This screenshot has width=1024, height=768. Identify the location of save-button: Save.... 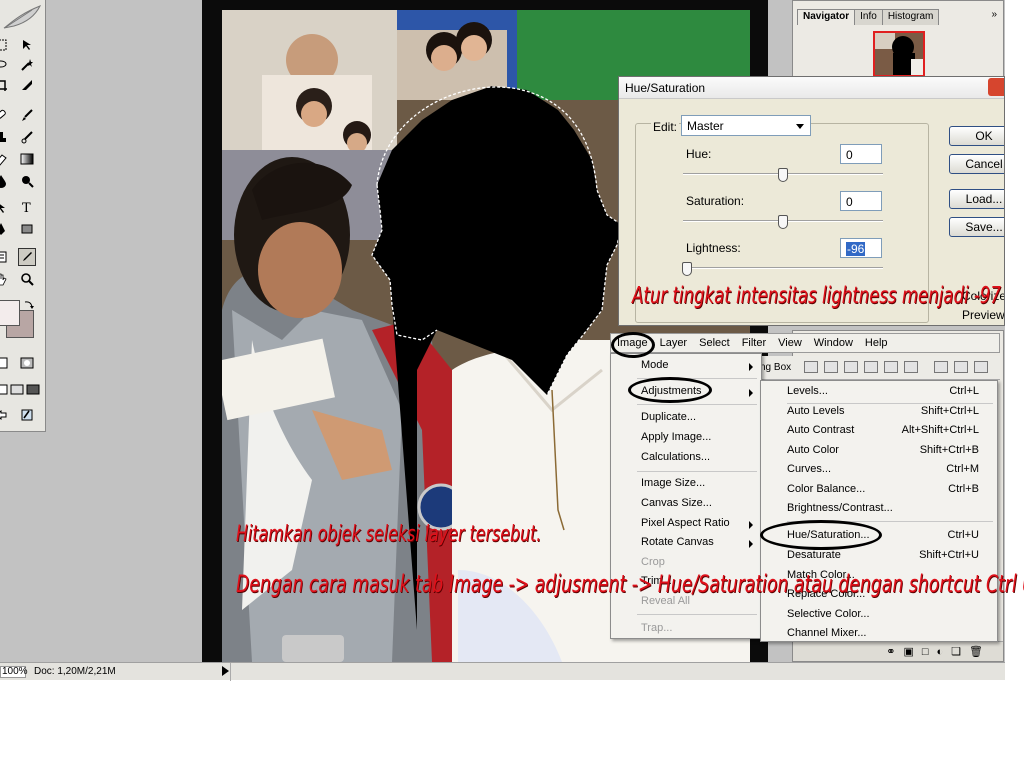
(976, 227).